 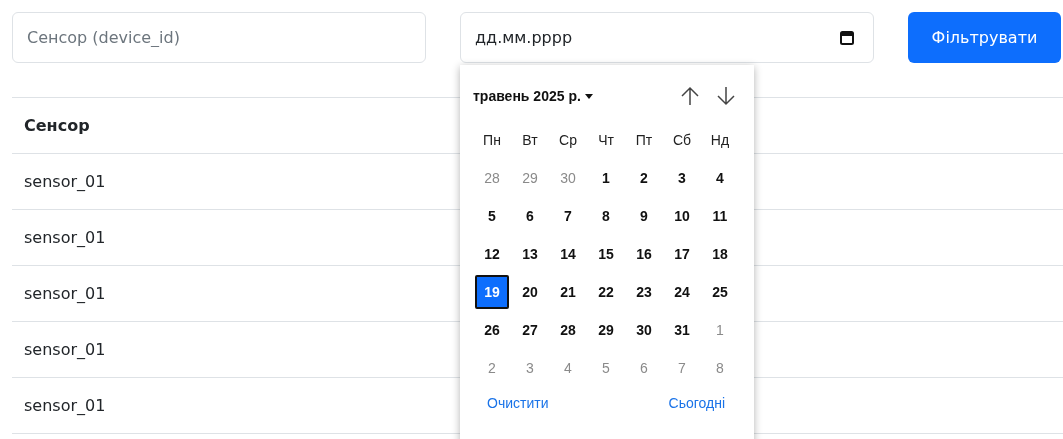 What do you see at coordinates (644, 140) in the screenshot?
I see `weekday-label: Пт` at bounding box center [644, 140].